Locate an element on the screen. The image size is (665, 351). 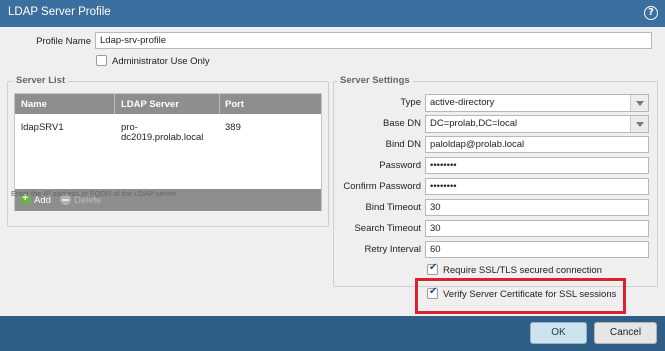
bind-timeout-label: Bind Timeout is located at coordinates (393, 207).